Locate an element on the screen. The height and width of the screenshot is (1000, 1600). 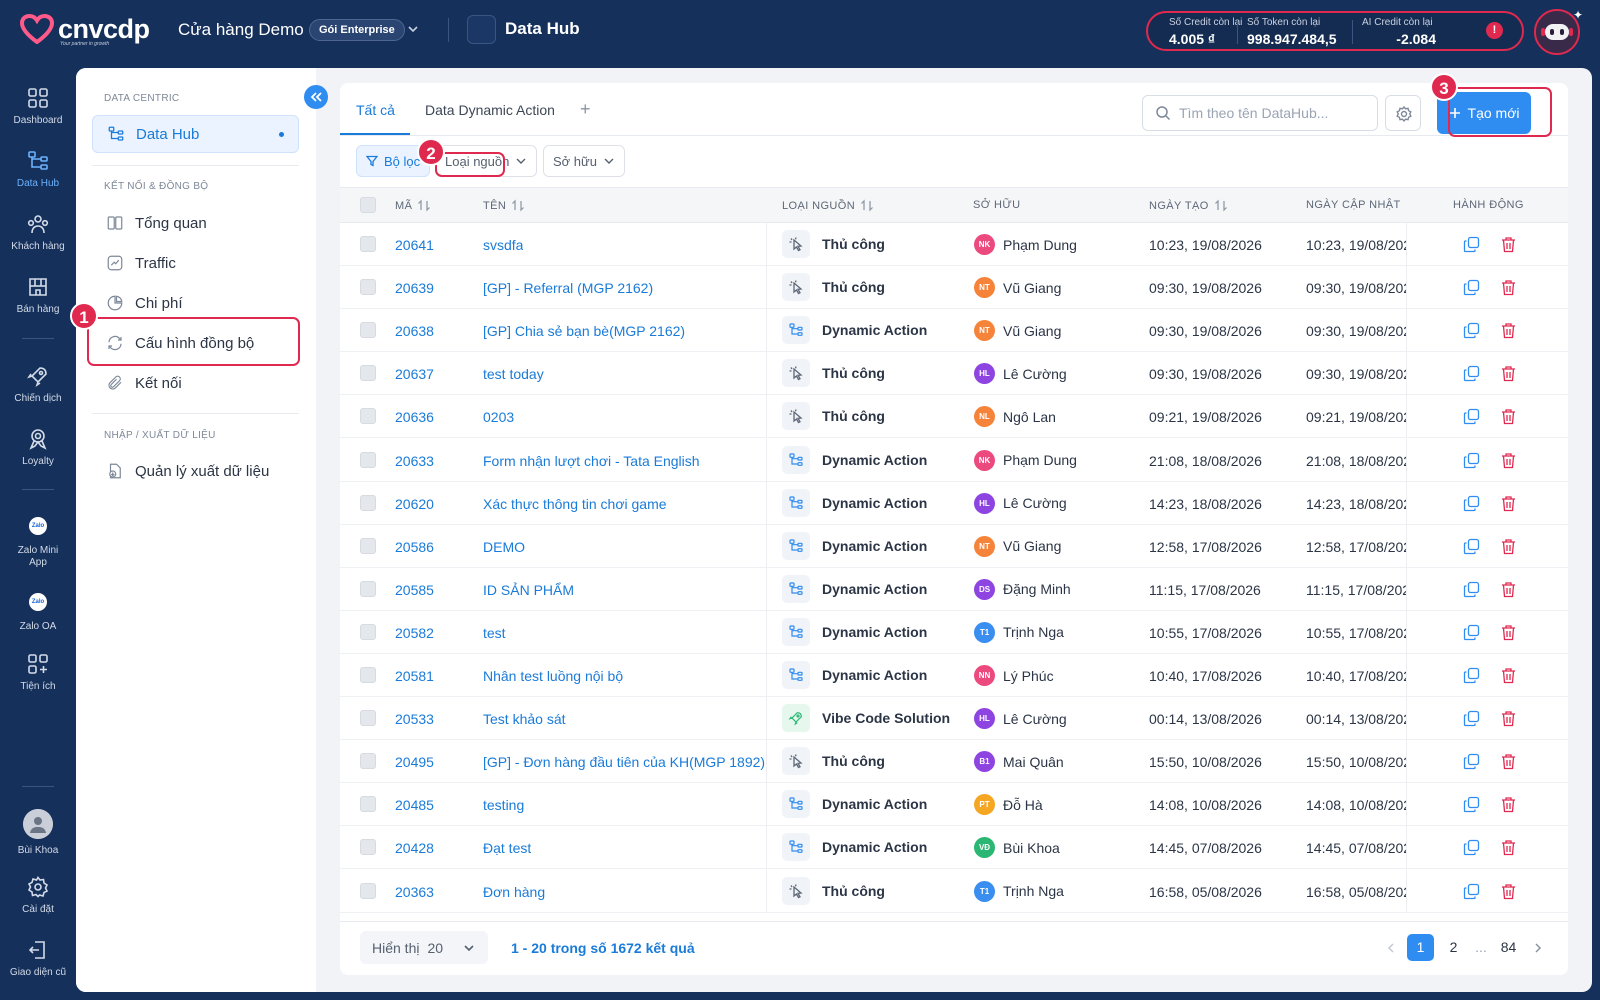
row-name-link: Đơn hàng is located at coordinates (514, 892).